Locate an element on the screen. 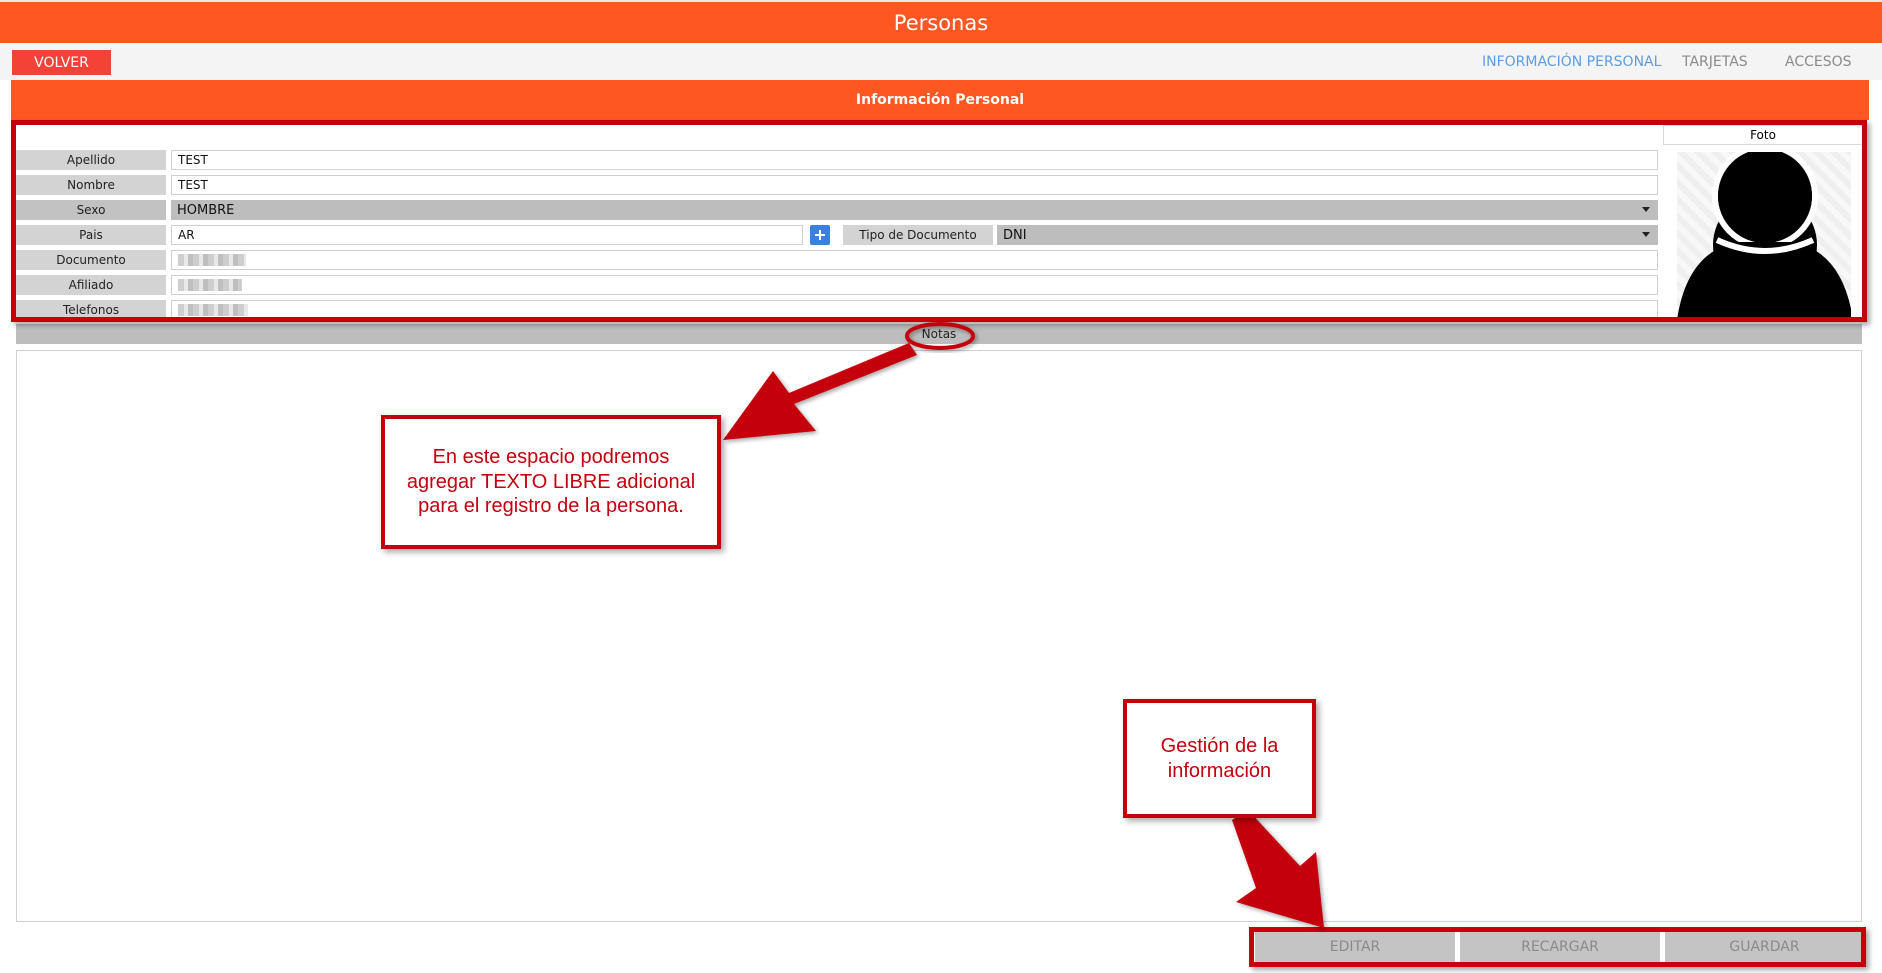 This screenshot has height=973, width=1882. window-title: Personas is located at coordinates (941, 21).